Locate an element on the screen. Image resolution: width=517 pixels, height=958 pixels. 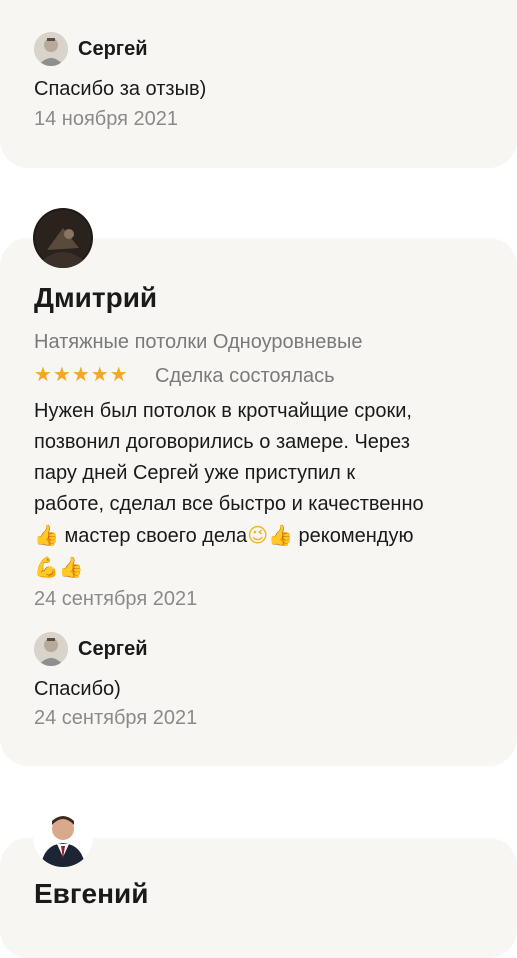
reply-date: 24 сентября 2021 is located at coordinates (116, 718).